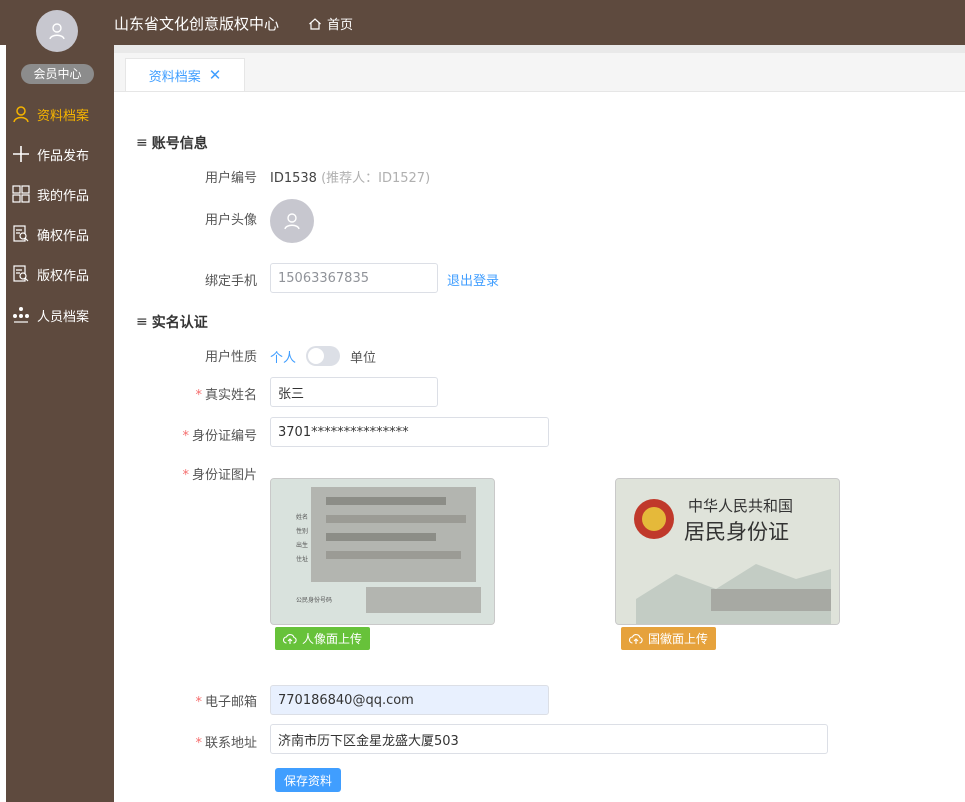  I want to click on section-account-title: ≡ 账号信息, so click(172, 143).